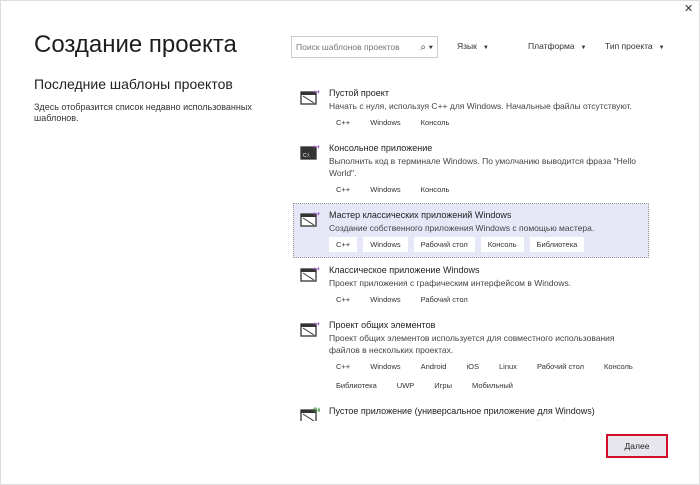 Image resolution: width=700 pixels, height=485 pixels. Describe the element at coordinates (310, 219) in the screenshot. I see `wizard-icon: ++` at that location.